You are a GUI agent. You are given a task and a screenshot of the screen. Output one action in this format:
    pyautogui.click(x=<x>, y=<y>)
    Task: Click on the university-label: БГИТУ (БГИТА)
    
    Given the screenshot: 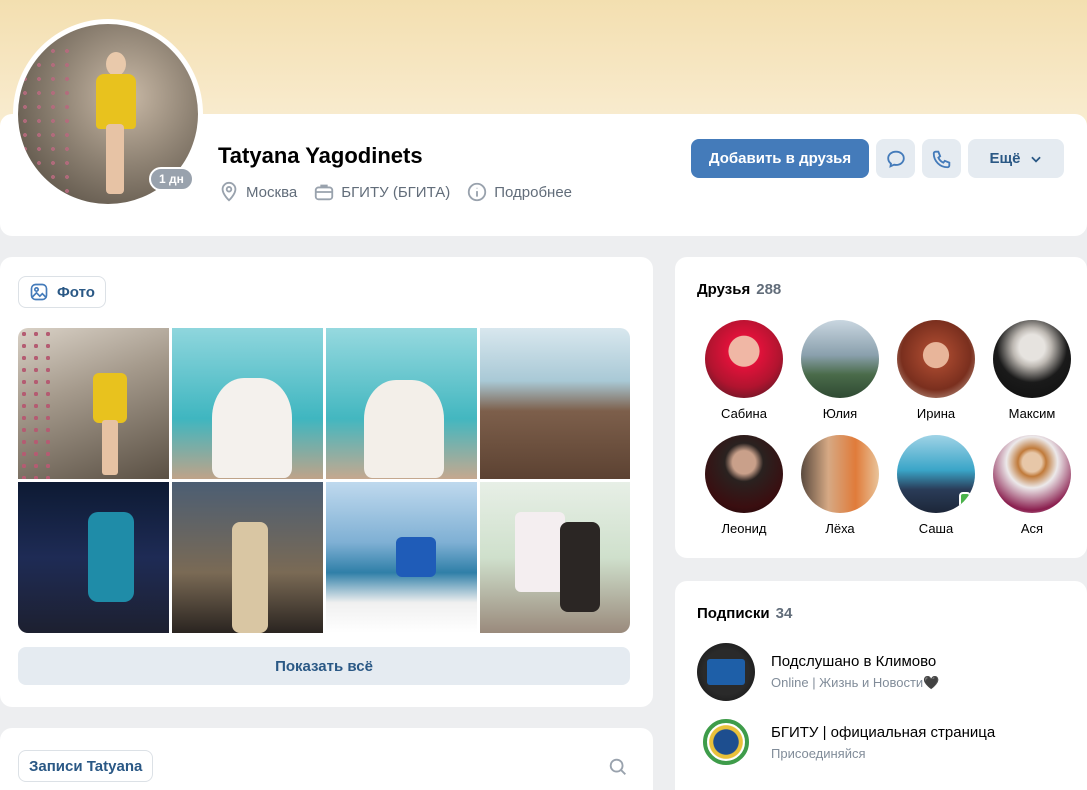 What is the action you would take?
    pyautogui.click(x=396, y=192)
    